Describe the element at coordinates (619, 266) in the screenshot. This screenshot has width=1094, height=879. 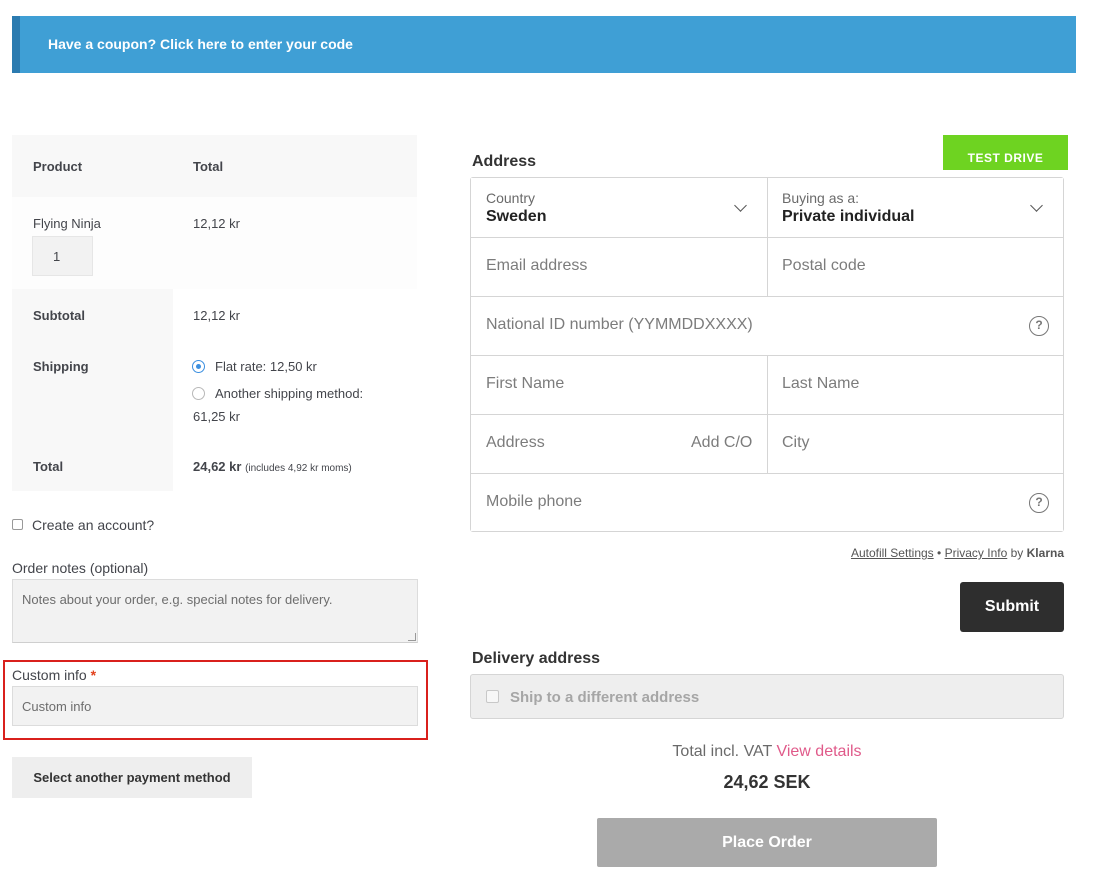
I see `email-field: Email address` at that location.